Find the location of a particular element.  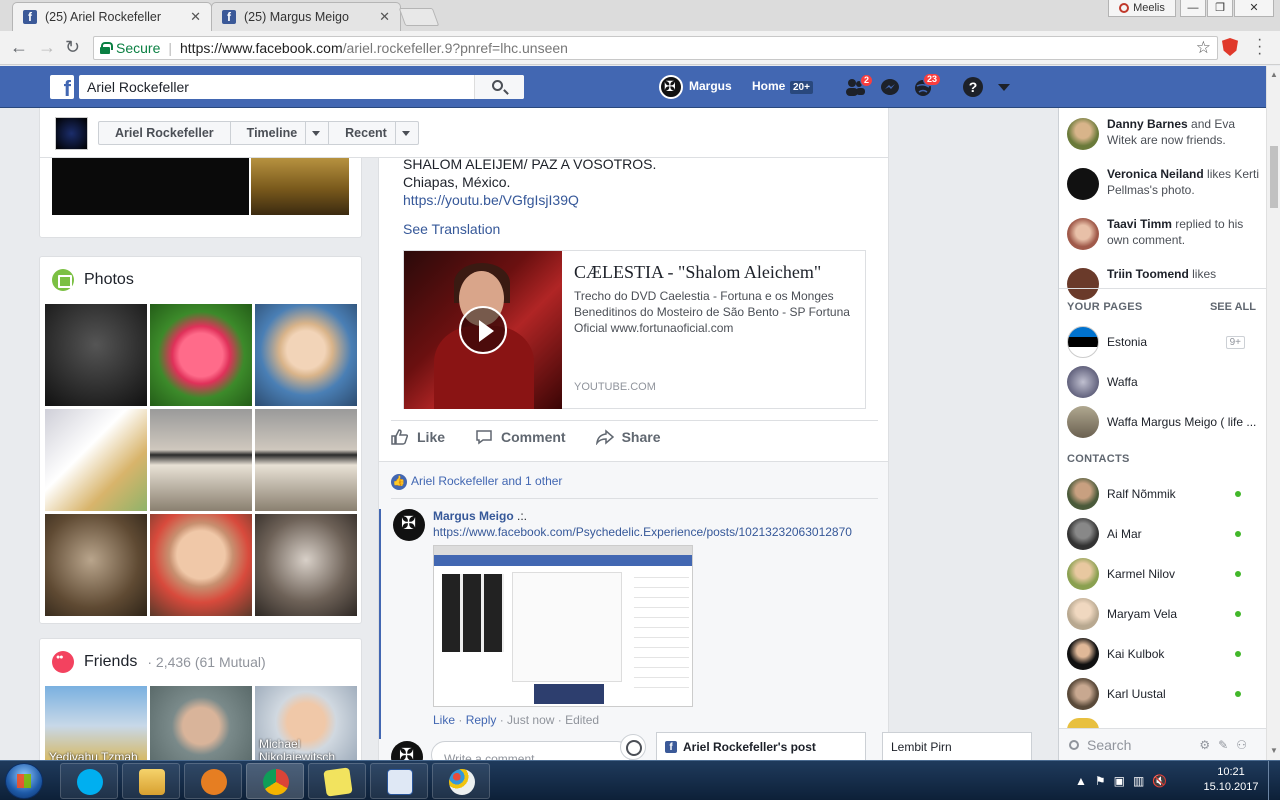

see-translation-link: See Translation is located at coordinates (451, 229).